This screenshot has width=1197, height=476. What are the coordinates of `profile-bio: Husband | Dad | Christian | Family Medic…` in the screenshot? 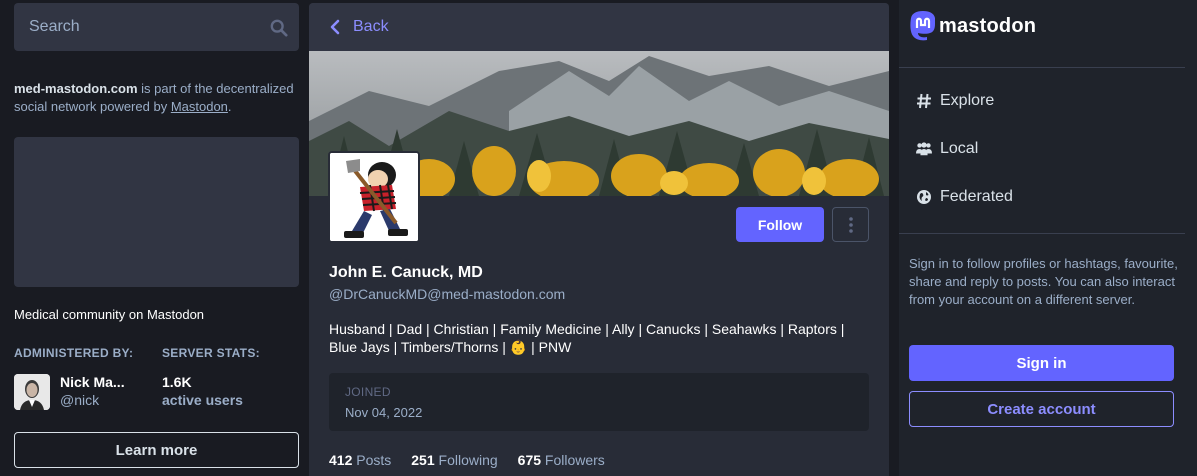 It's located at (601, 338).